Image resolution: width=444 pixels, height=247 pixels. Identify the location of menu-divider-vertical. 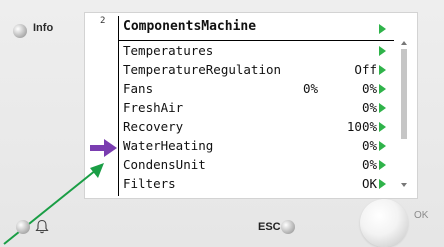
(118, 106).